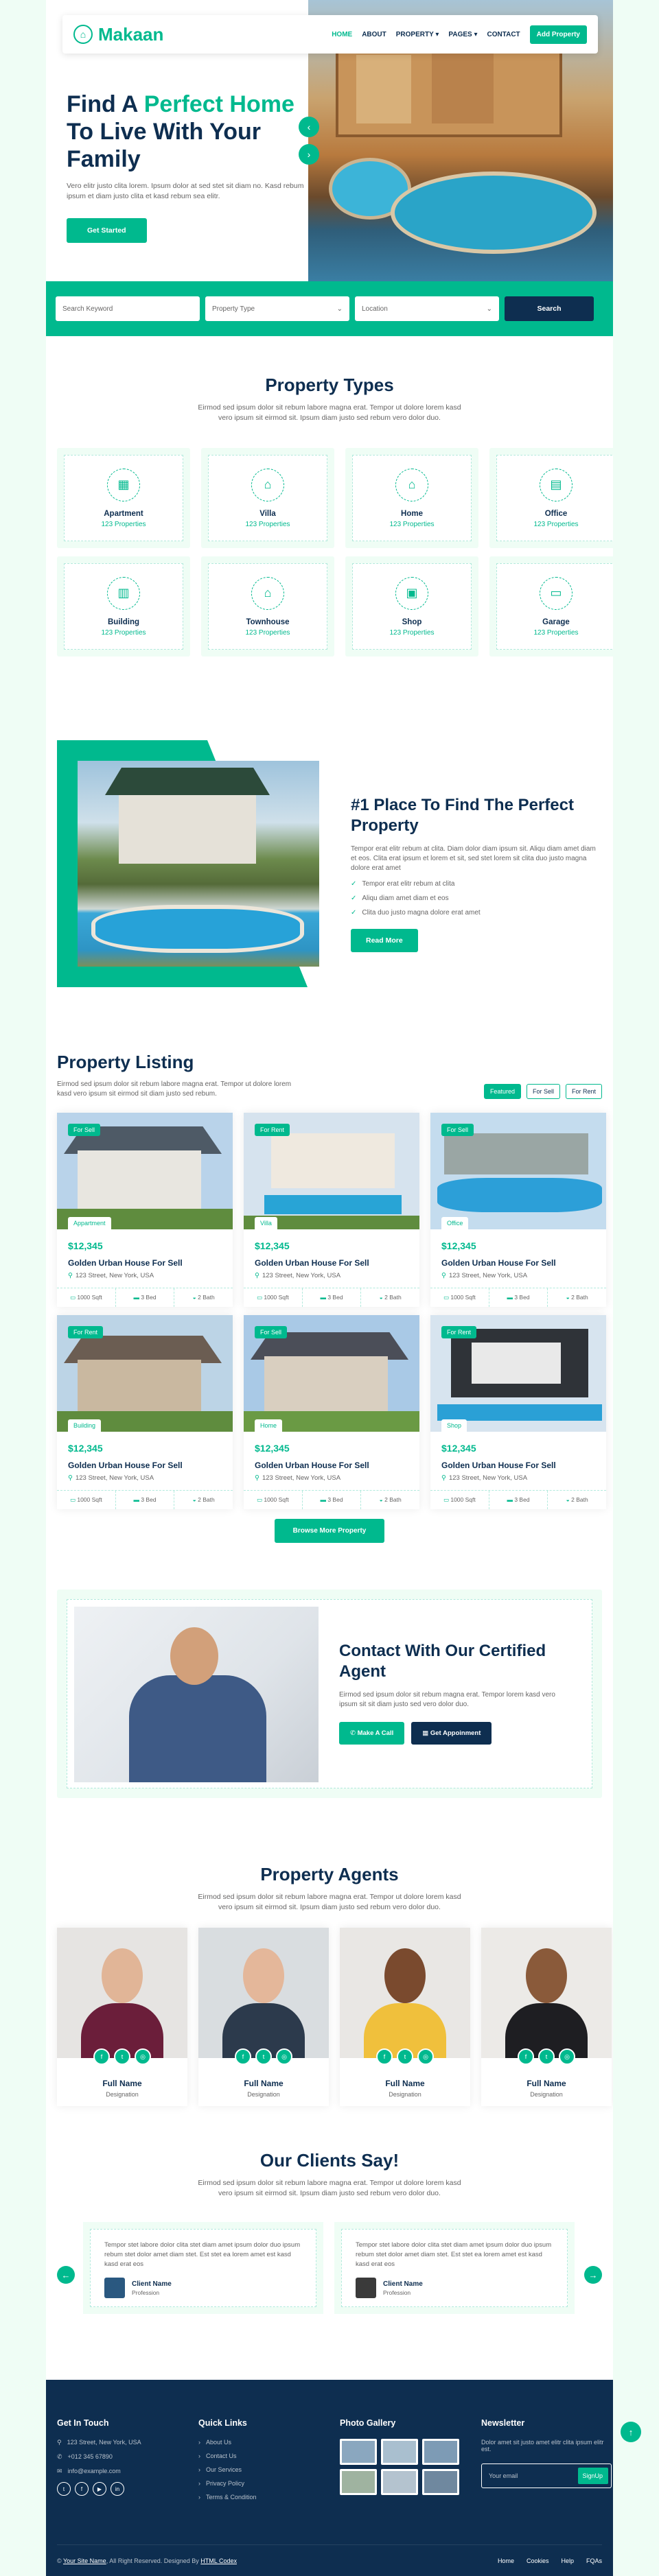 The height and width of the screenshot is (2576, 659). Describe the element at coordinates (551, 606) in the screenshot. I see `property-type-card: ▭ Garage 123 Properties` at that location.